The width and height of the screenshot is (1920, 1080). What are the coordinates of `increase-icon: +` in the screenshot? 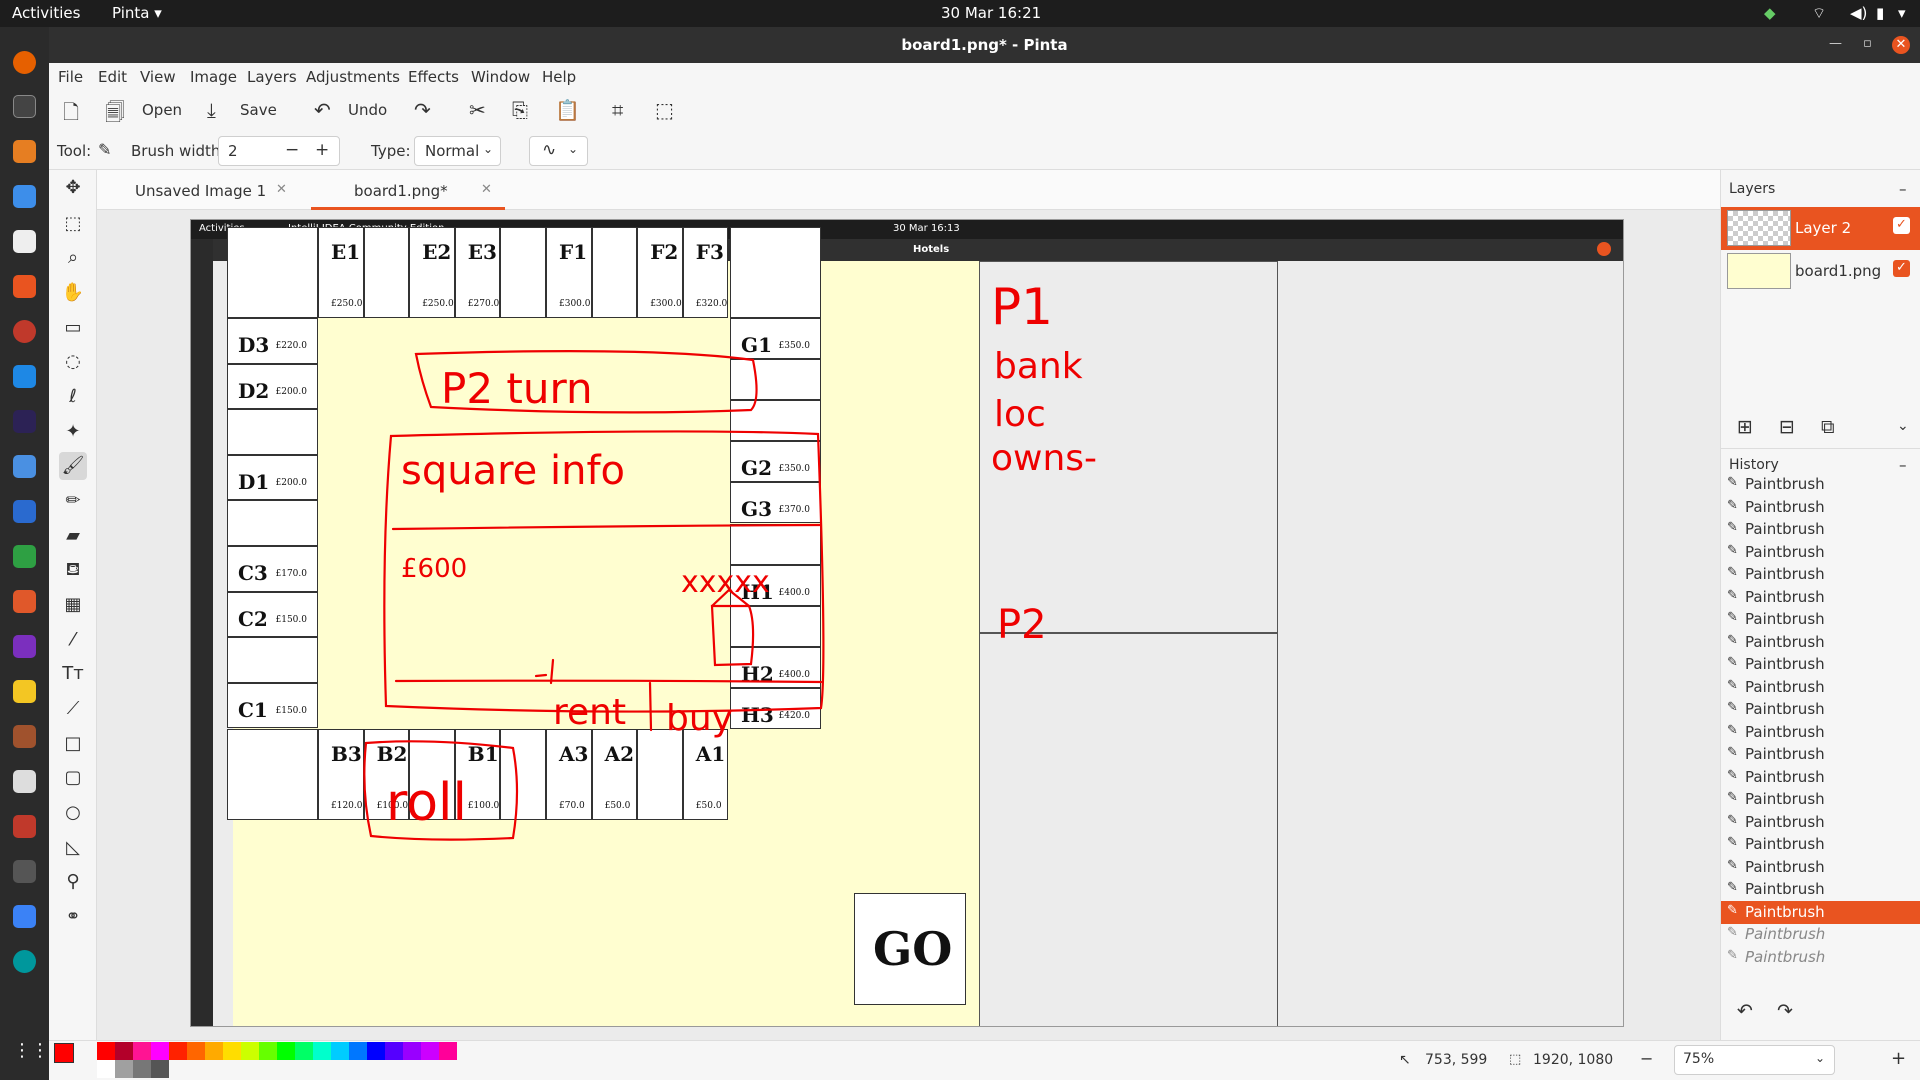 It's located at (322, 150).